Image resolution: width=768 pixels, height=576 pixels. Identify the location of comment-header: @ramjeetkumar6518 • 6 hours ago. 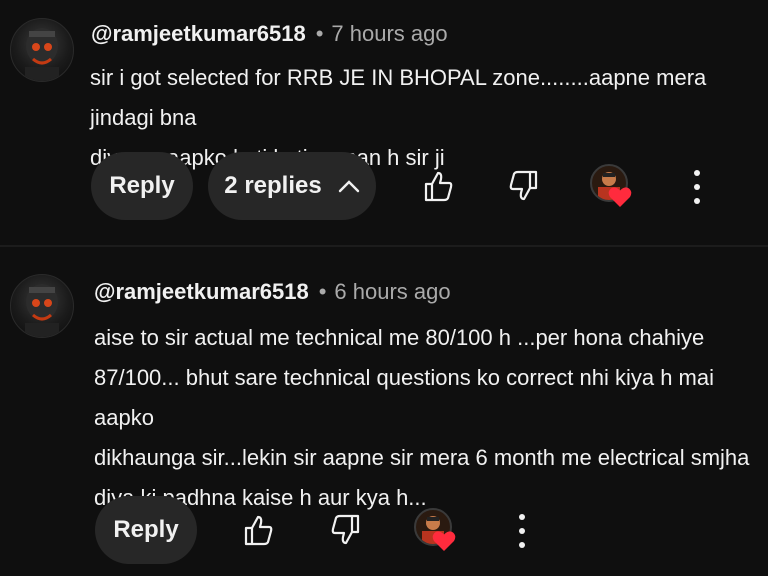
(272, 292).